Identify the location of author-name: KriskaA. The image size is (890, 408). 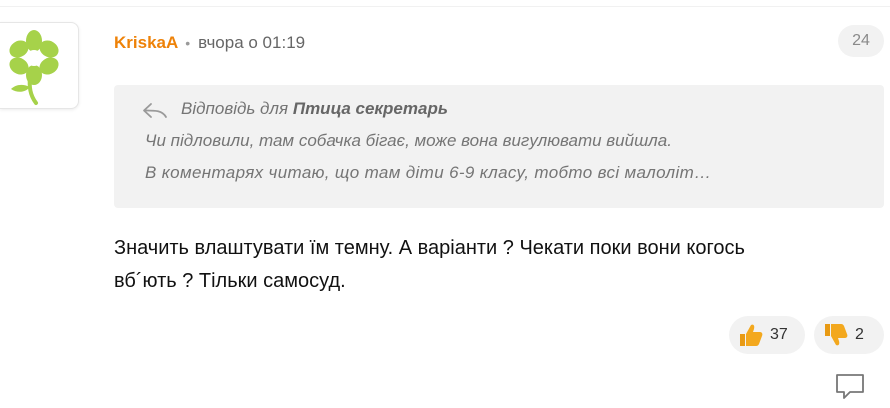
(146, 43).